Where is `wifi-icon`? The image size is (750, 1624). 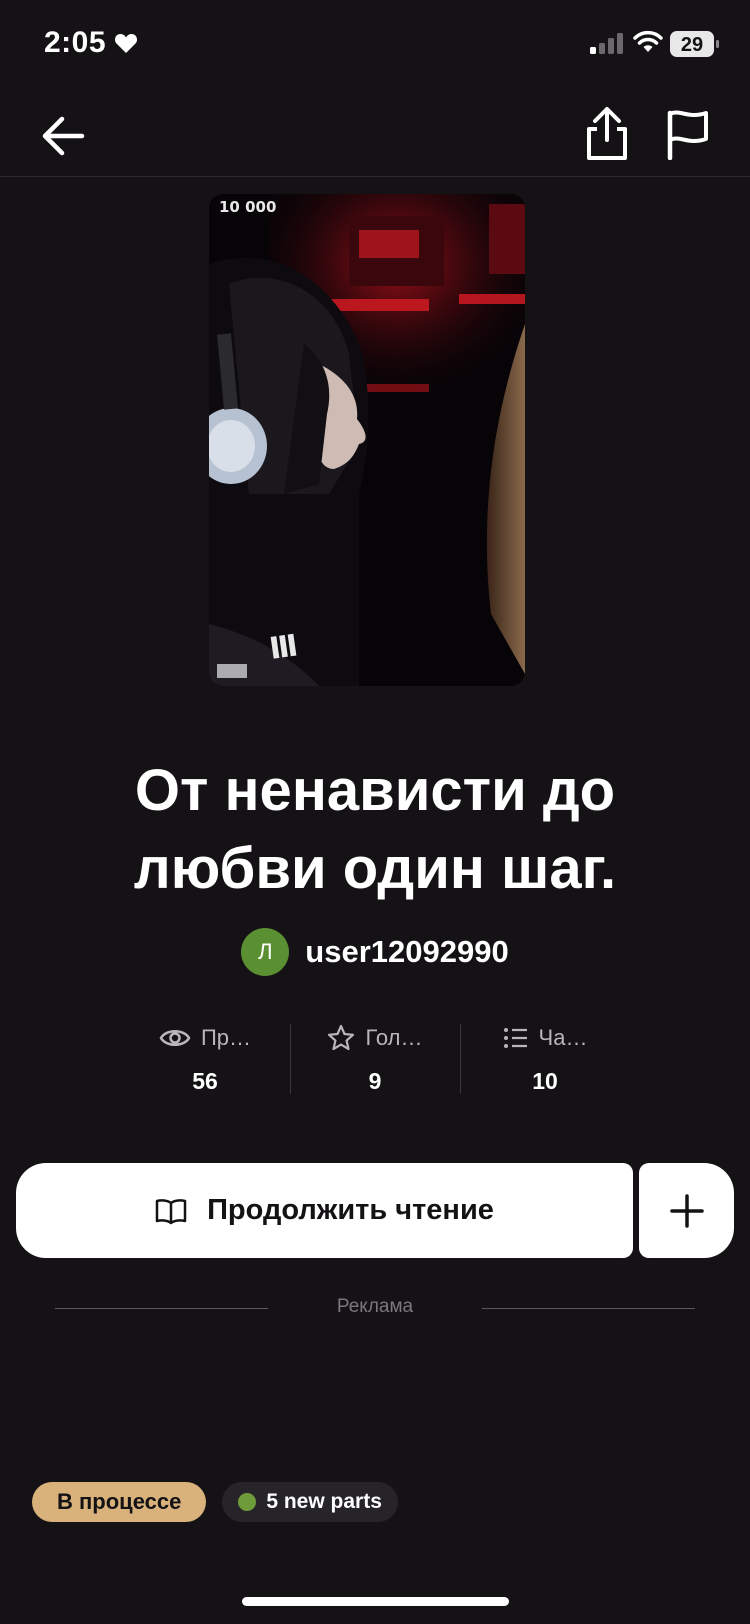
wifi-icon is located at coordinates (648, 41).